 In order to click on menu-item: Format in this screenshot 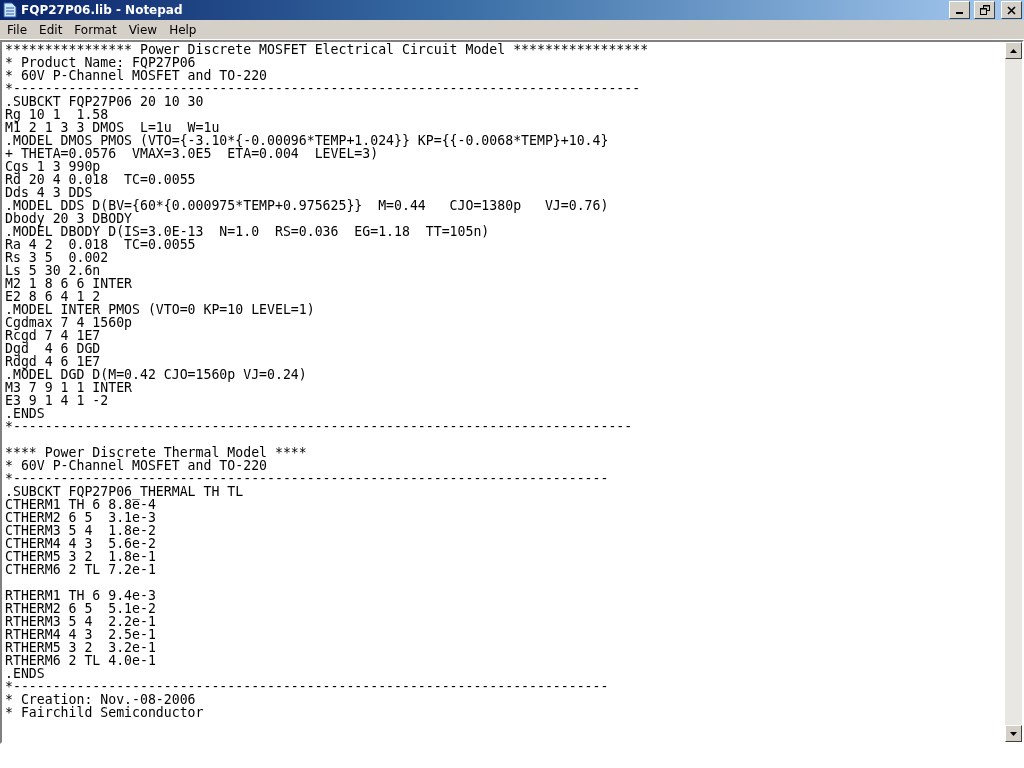, I will do `click(95, 29)`.